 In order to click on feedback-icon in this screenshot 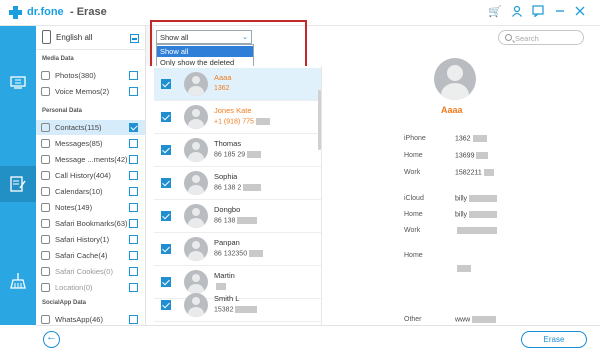, I will do `click(538, 12)`.